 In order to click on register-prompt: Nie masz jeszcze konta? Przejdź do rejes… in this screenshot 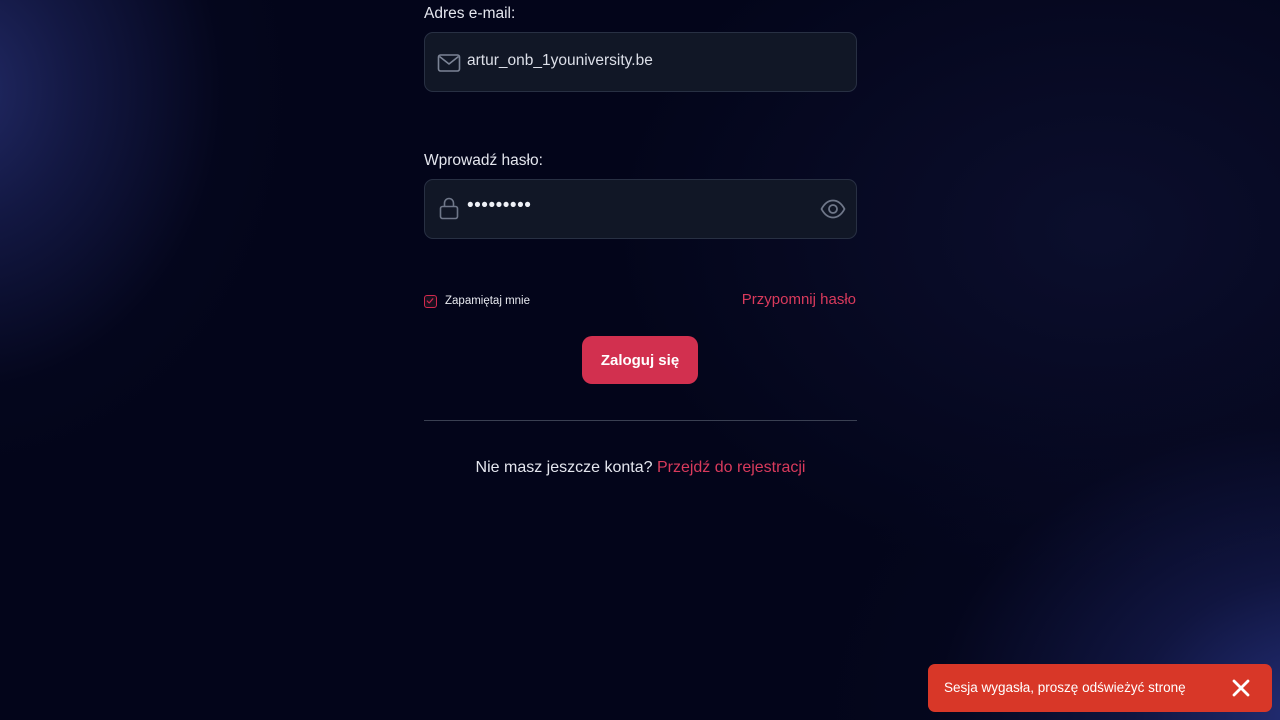, I will do `click(640, 468)`.